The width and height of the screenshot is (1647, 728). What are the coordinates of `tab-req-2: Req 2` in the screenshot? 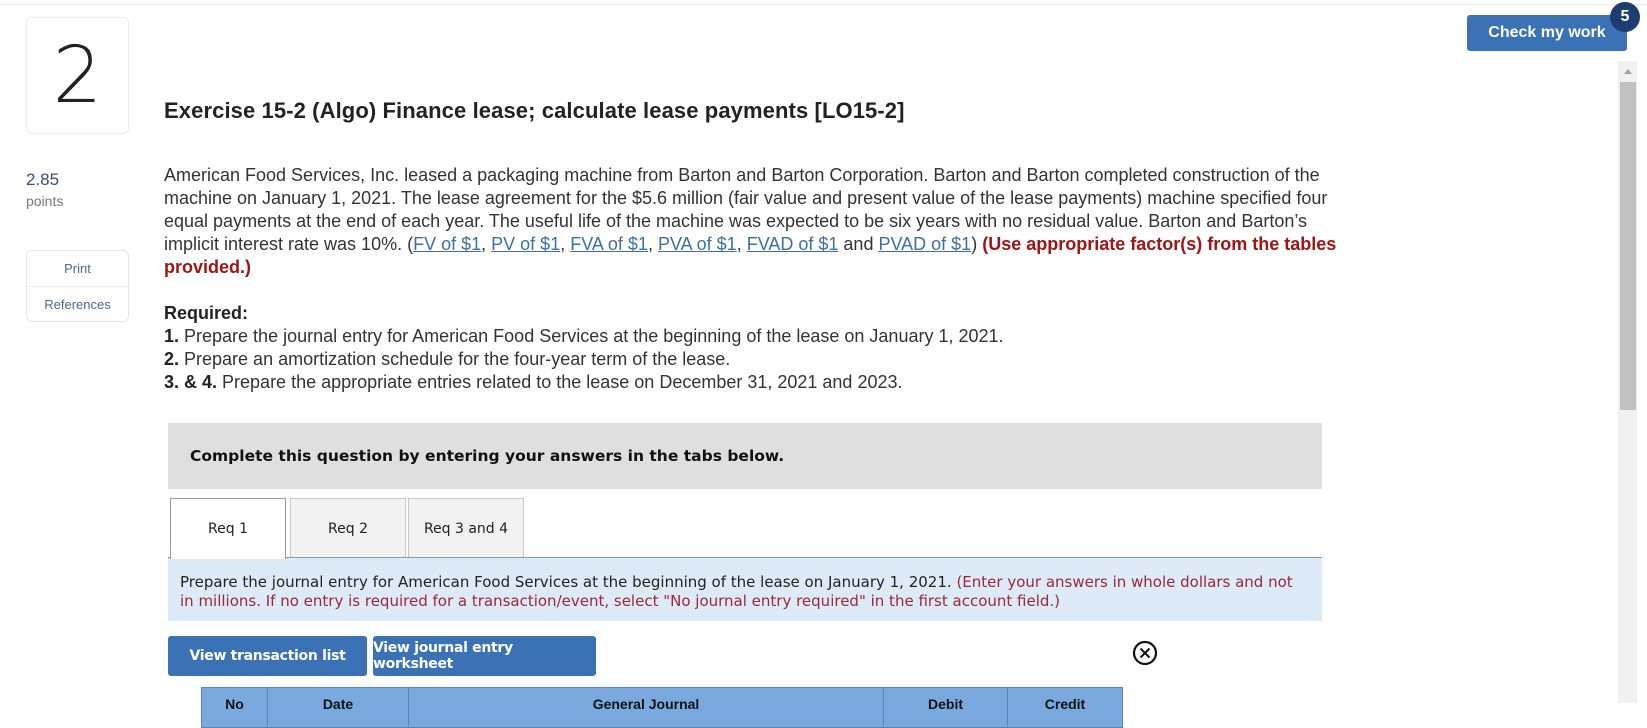 It's located at (348, 528).